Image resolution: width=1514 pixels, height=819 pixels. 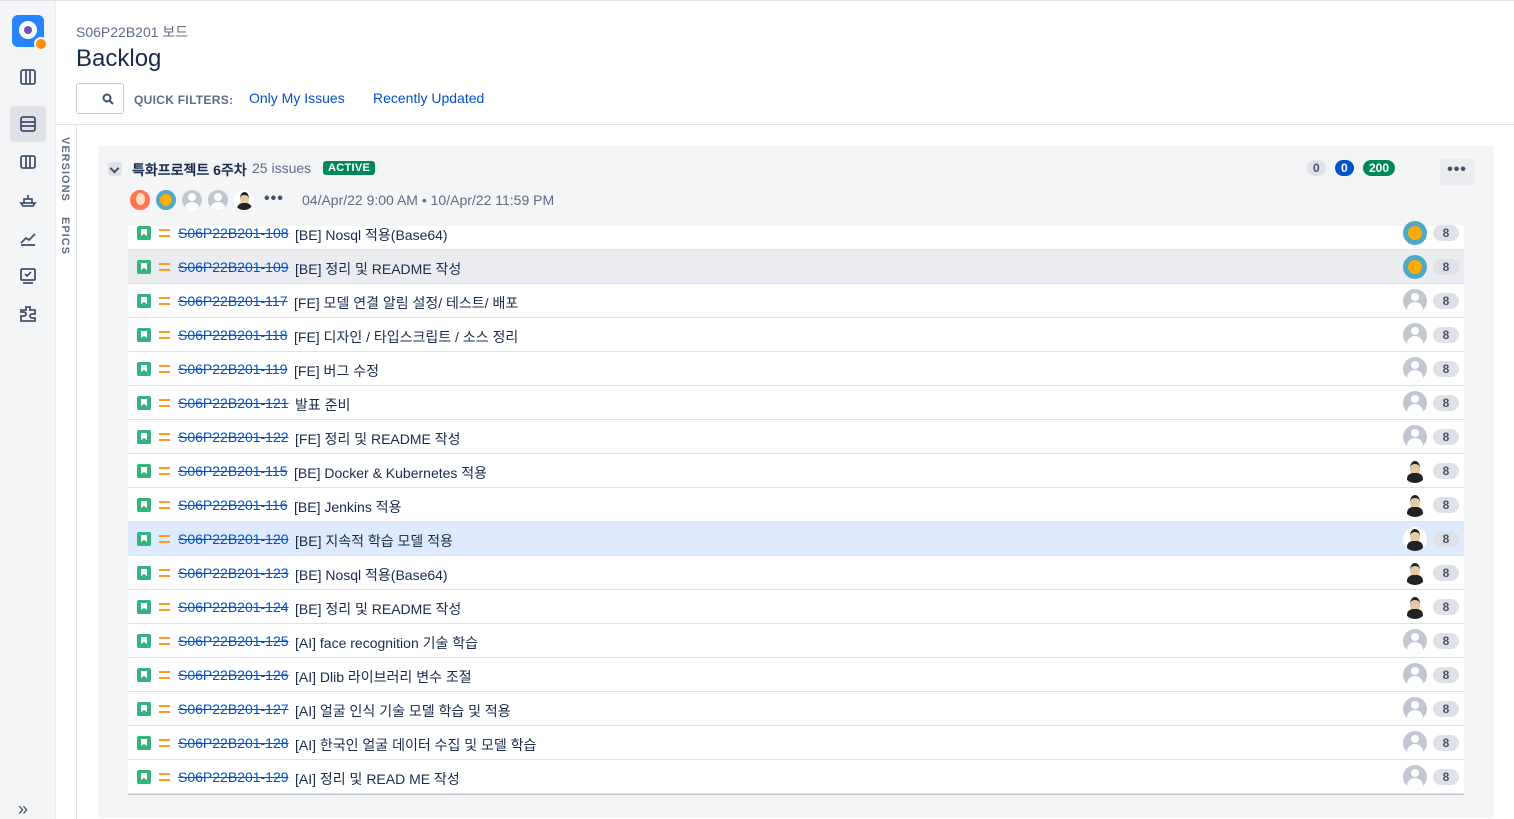 What do you see at coordinates (233, 777) in the screenshot?
I see `issue-key: S06P22B201-129` at bounding box center [233, 777].